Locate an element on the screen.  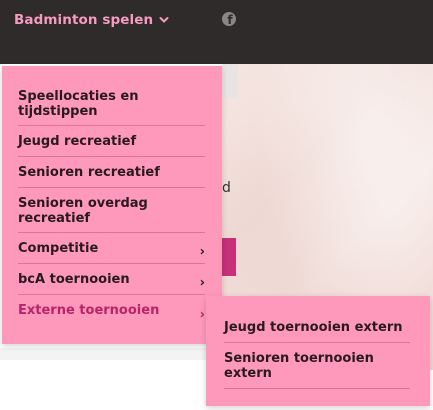
menu-item-label: Jeugd recreatief is located at coordinates (77, 141).